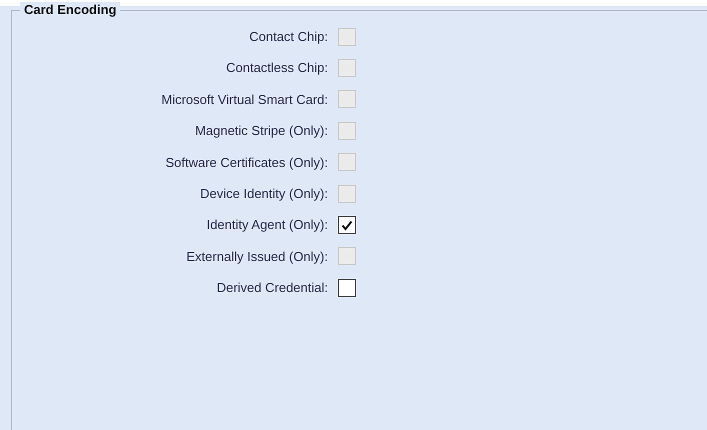 The height and width of the screenshot is (430, 707). I want to click on group-title: Card Encoding, so click(70, 10).